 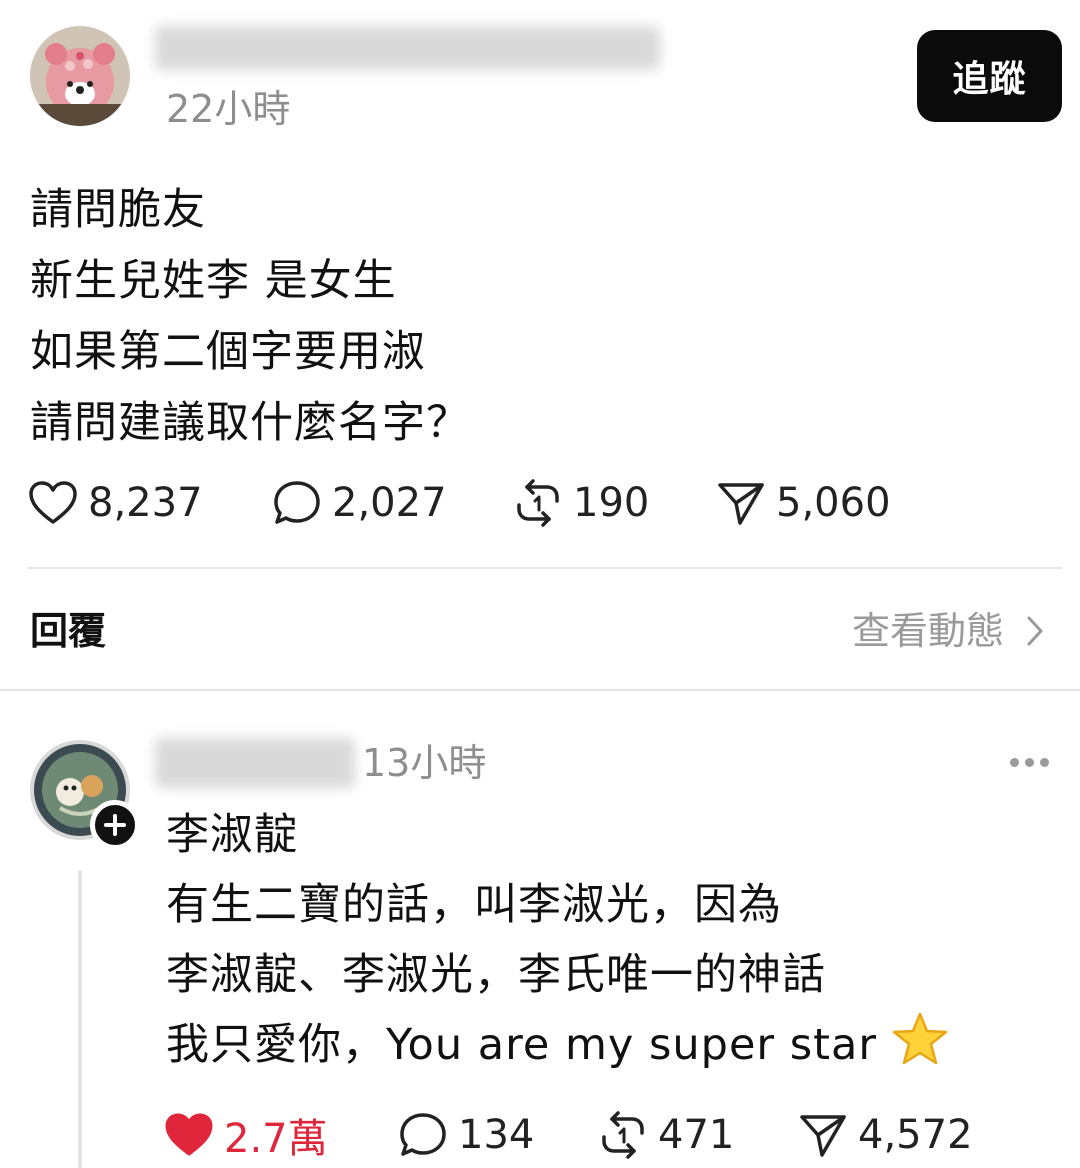 I want to click on reply-comment-button: 134, so click(x=466, y=1135).